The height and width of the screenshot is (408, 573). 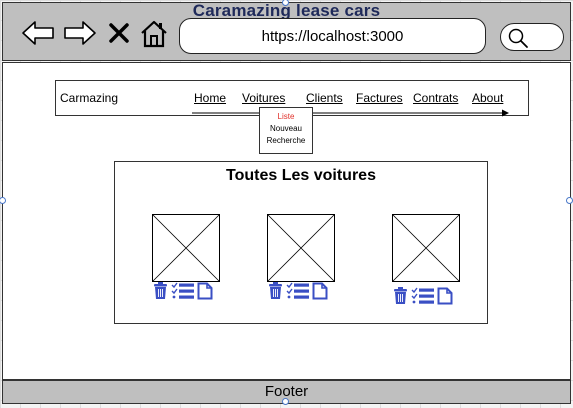 I want to click on search-field, so click(x=532, y=37).